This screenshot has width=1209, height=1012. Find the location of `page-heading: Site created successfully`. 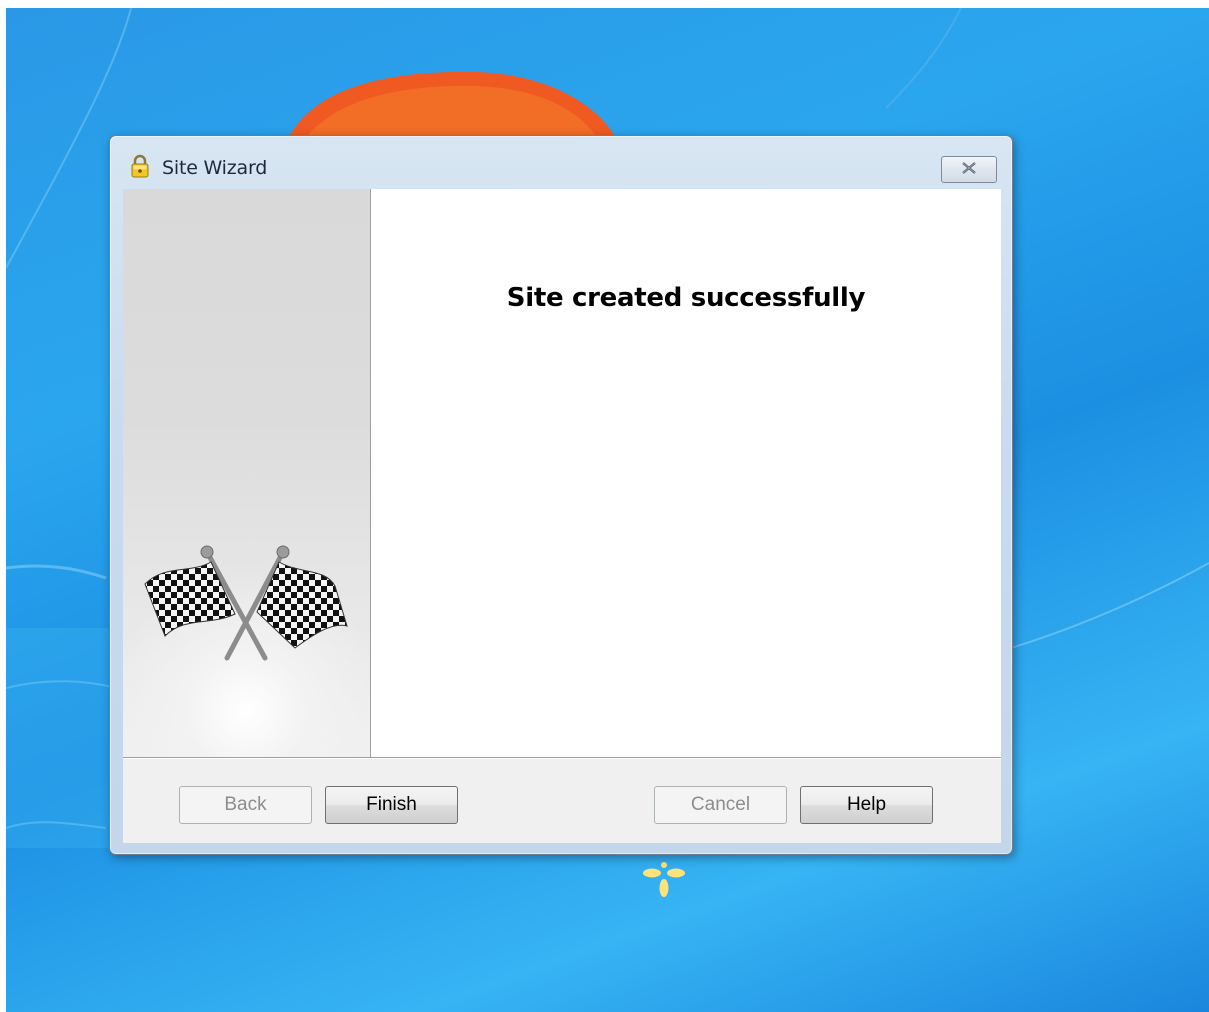

page-heading: Site created successfully is located at coordinates (686, 298).